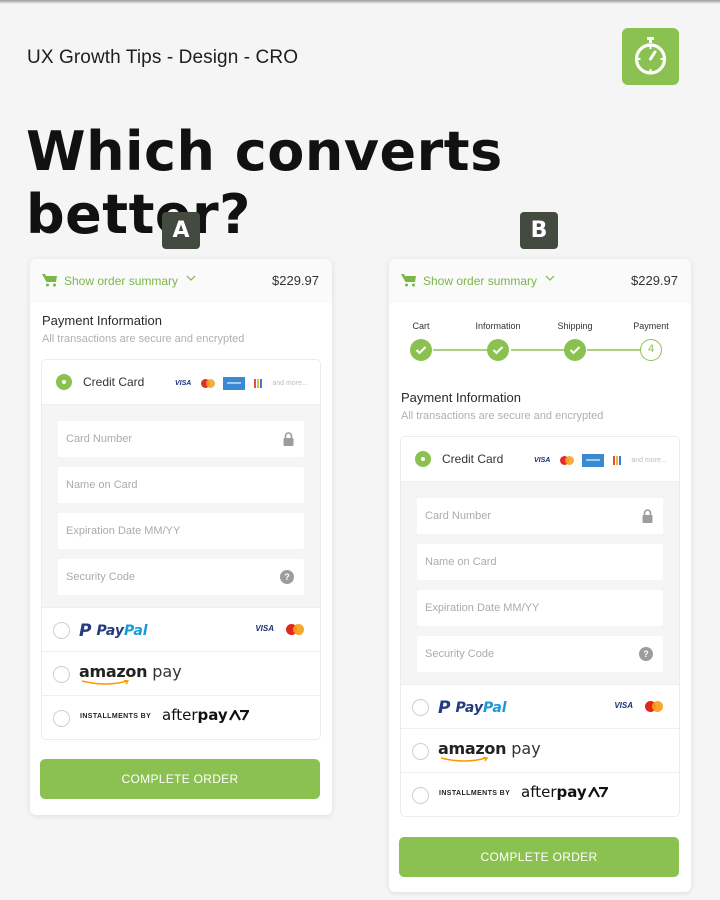 This screenshot has height=900, width=720. Describe the element at coordinates (651, 326) in the screenshot. I see `step-label-payment: Payment` at that location.